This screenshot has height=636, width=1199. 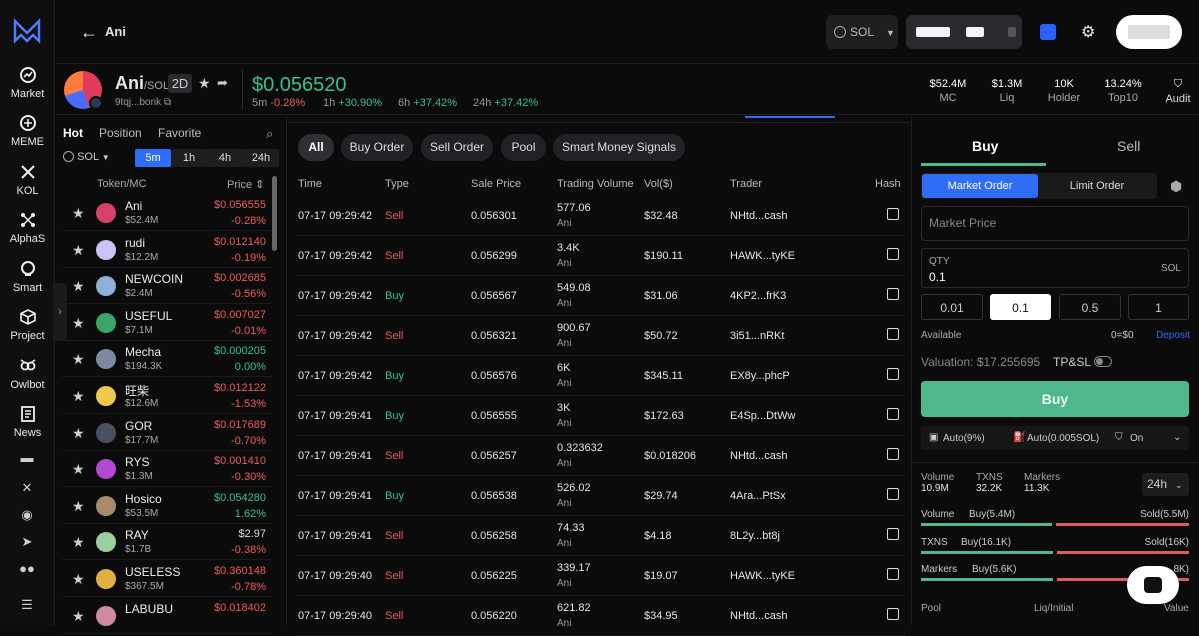 I want to click on filter-sell-order: Sell Order, so click(x=457, y=147).